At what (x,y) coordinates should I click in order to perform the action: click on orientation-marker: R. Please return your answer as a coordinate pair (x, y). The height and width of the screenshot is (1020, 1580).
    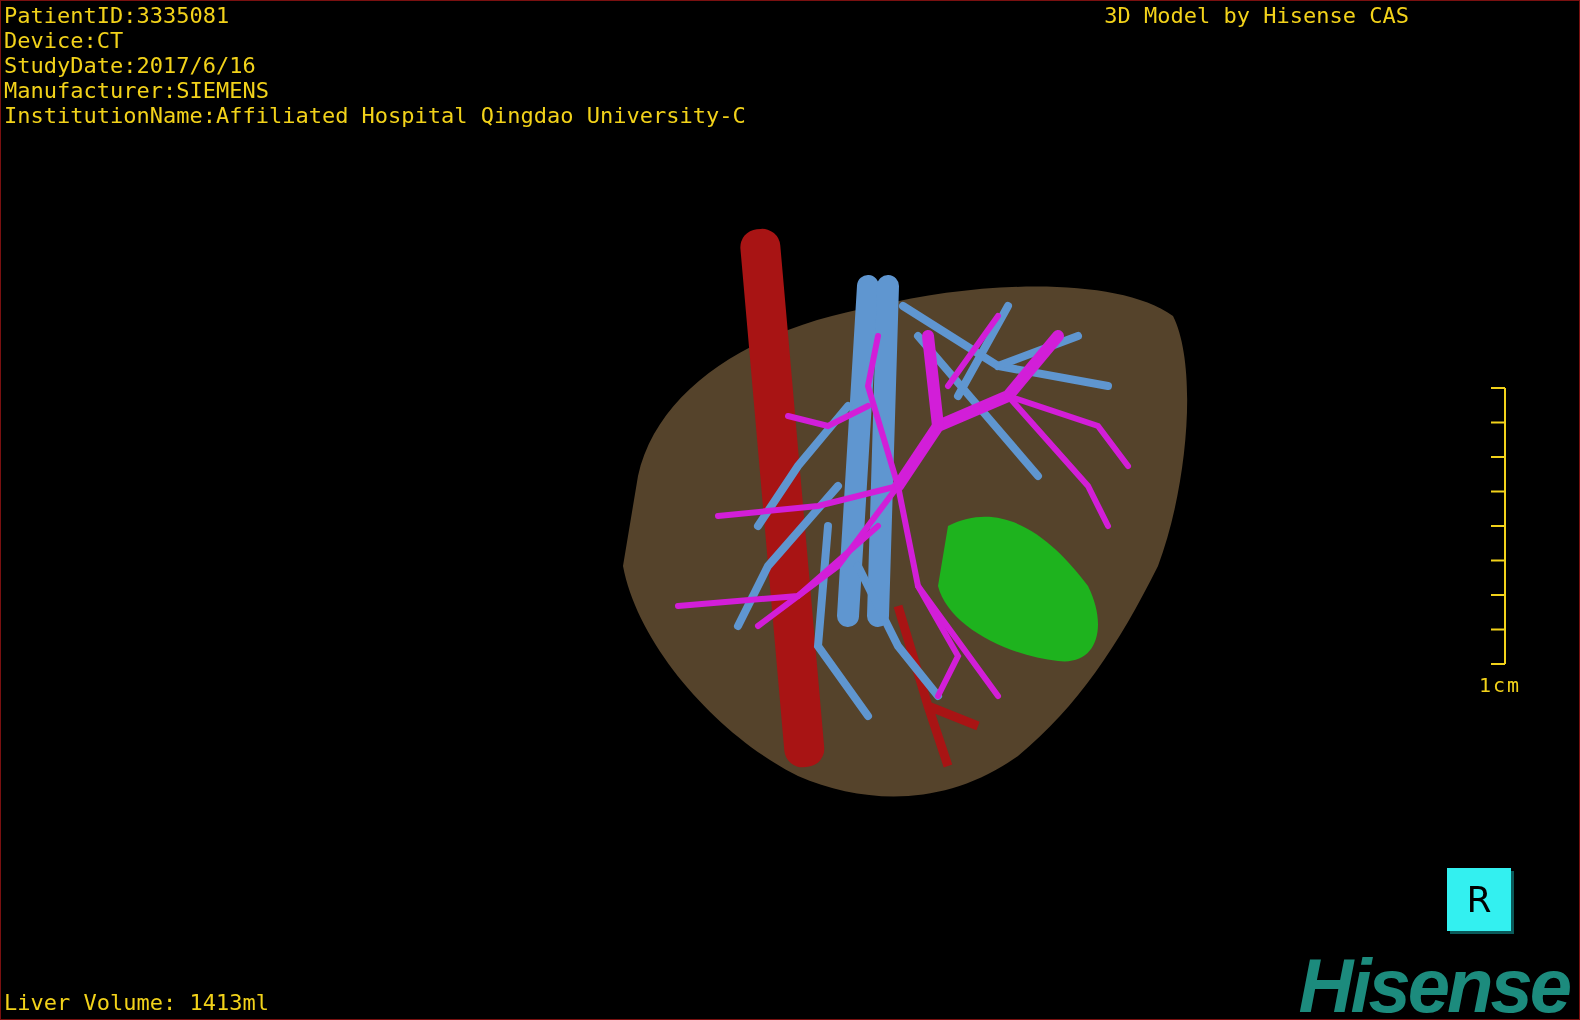
    Looking at the image, I should click on (1479, 899).